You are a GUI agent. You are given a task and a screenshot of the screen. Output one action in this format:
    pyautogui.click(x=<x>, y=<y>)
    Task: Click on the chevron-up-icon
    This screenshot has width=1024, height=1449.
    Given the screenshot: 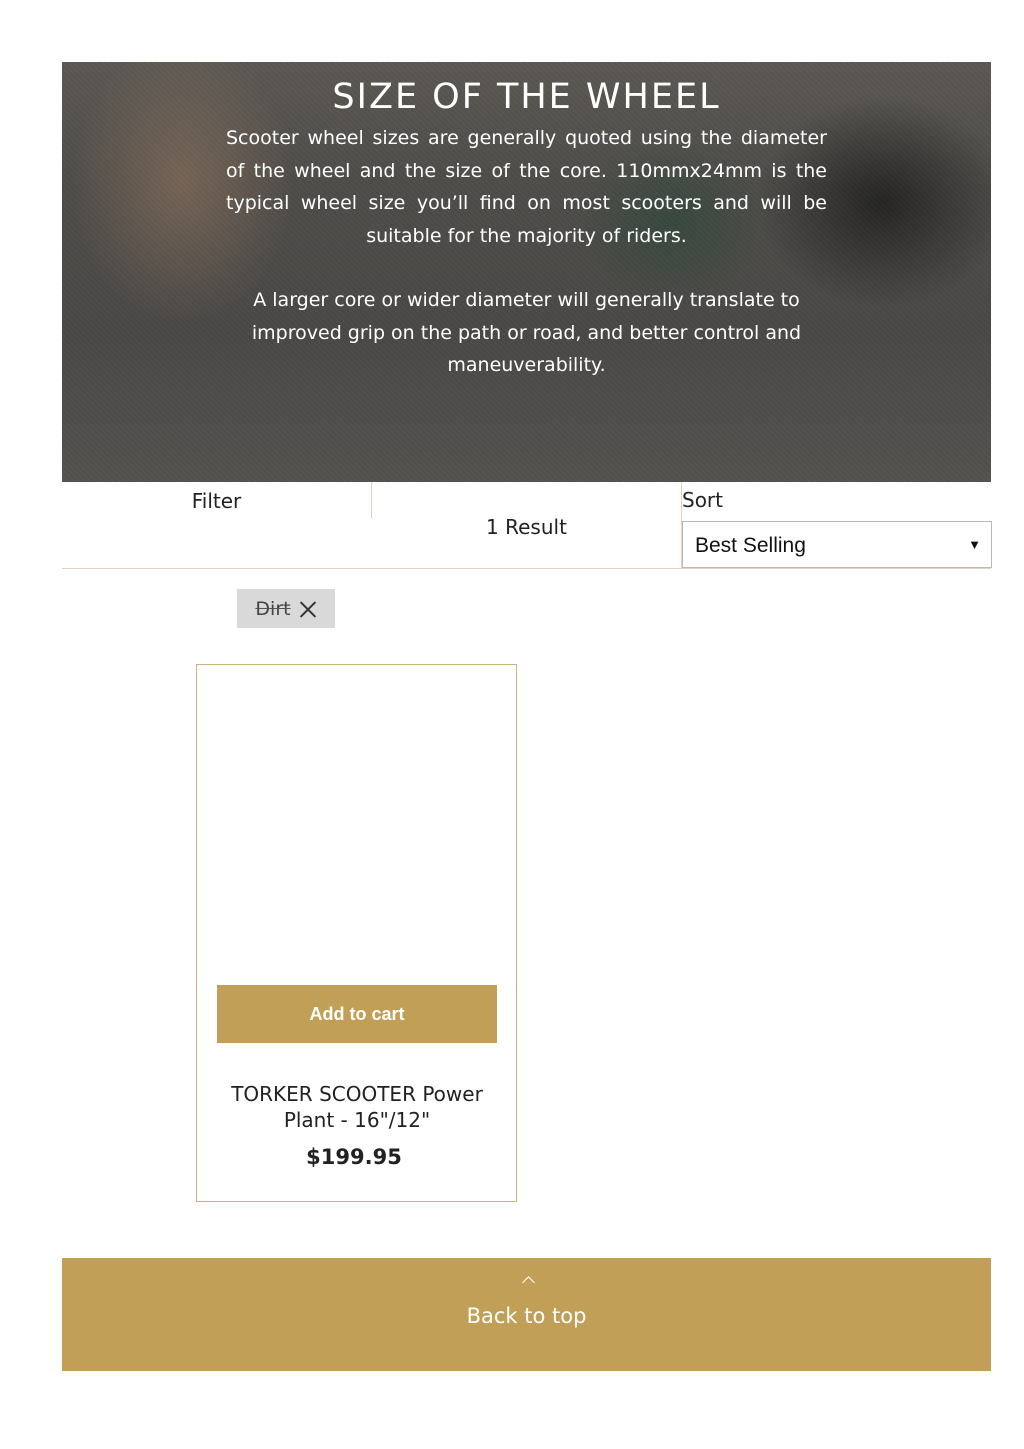 What is the action you would take?
    pyautogui.click(x=528, y=1280)
    